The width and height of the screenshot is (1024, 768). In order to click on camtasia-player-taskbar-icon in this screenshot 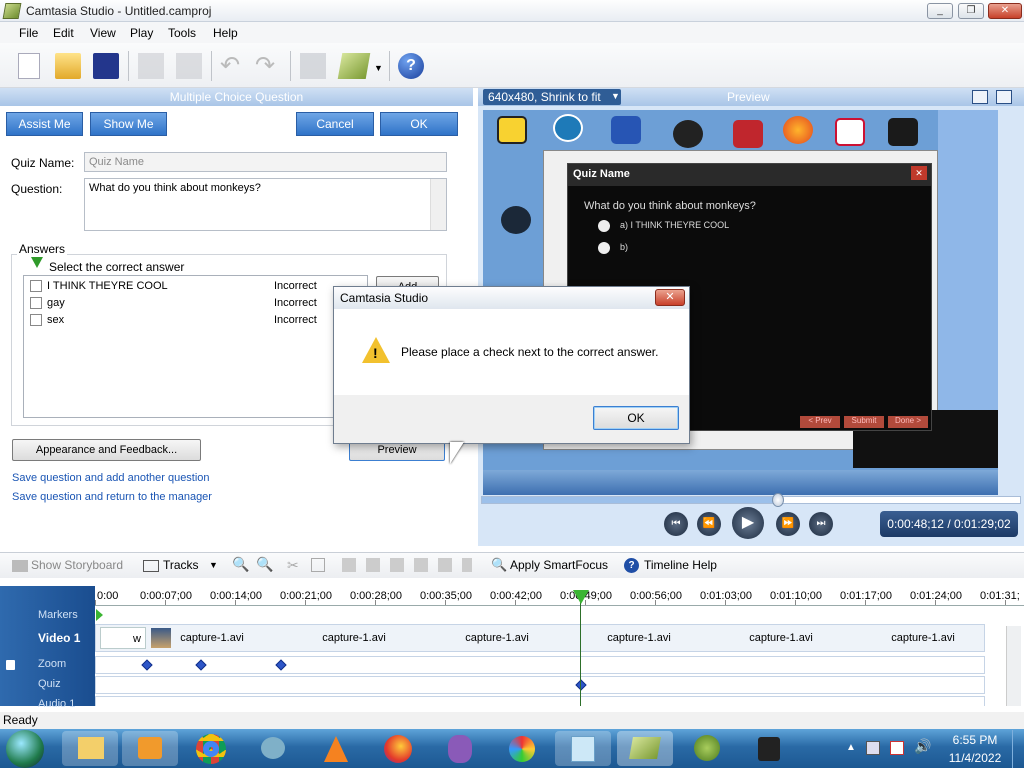, I will do `click(707, 748)`.